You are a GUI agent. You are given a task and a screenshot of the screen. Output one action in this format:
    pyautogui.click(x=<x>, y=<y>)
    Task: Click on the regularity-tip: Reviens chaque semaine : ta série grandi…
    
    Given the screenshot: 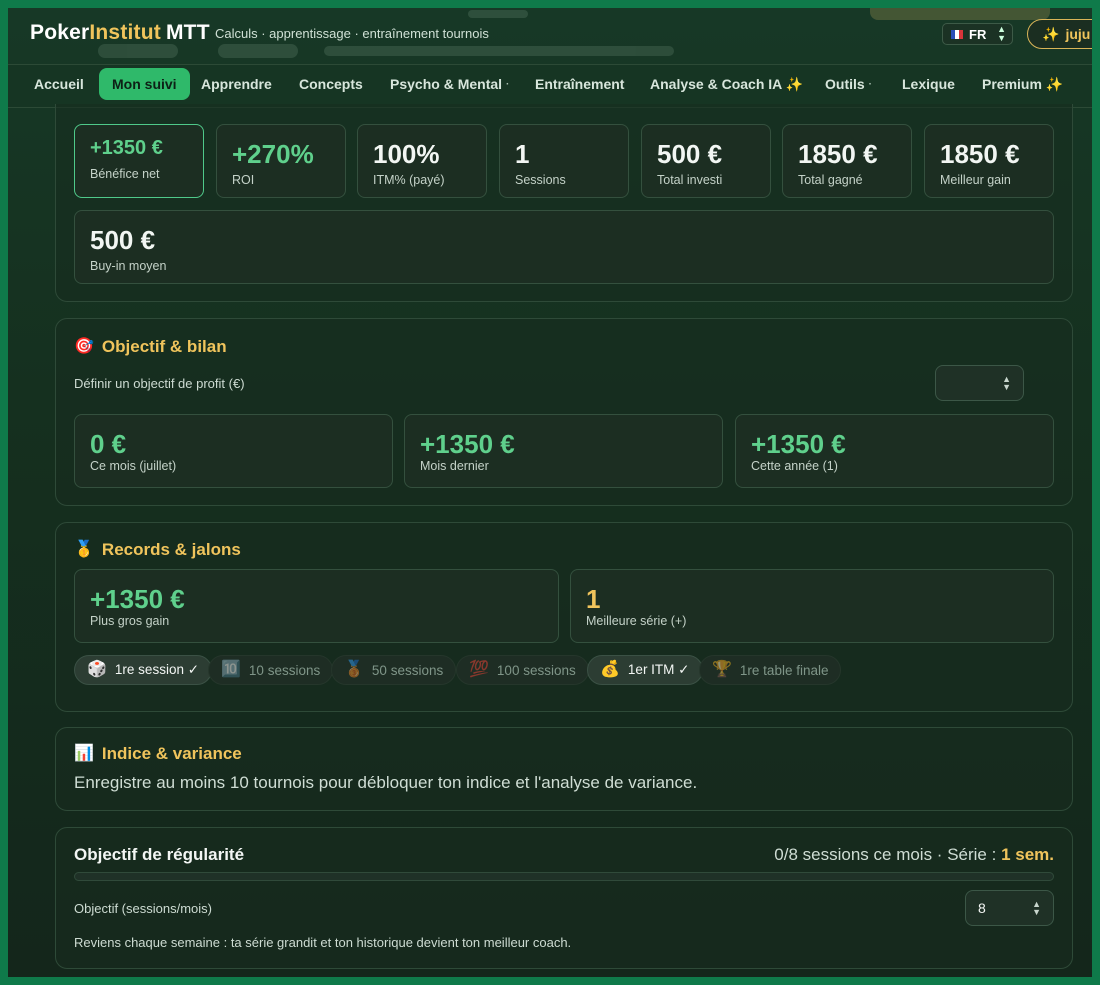 What is the action you would take?
    pyautogui.click(x=323, y=942)
    